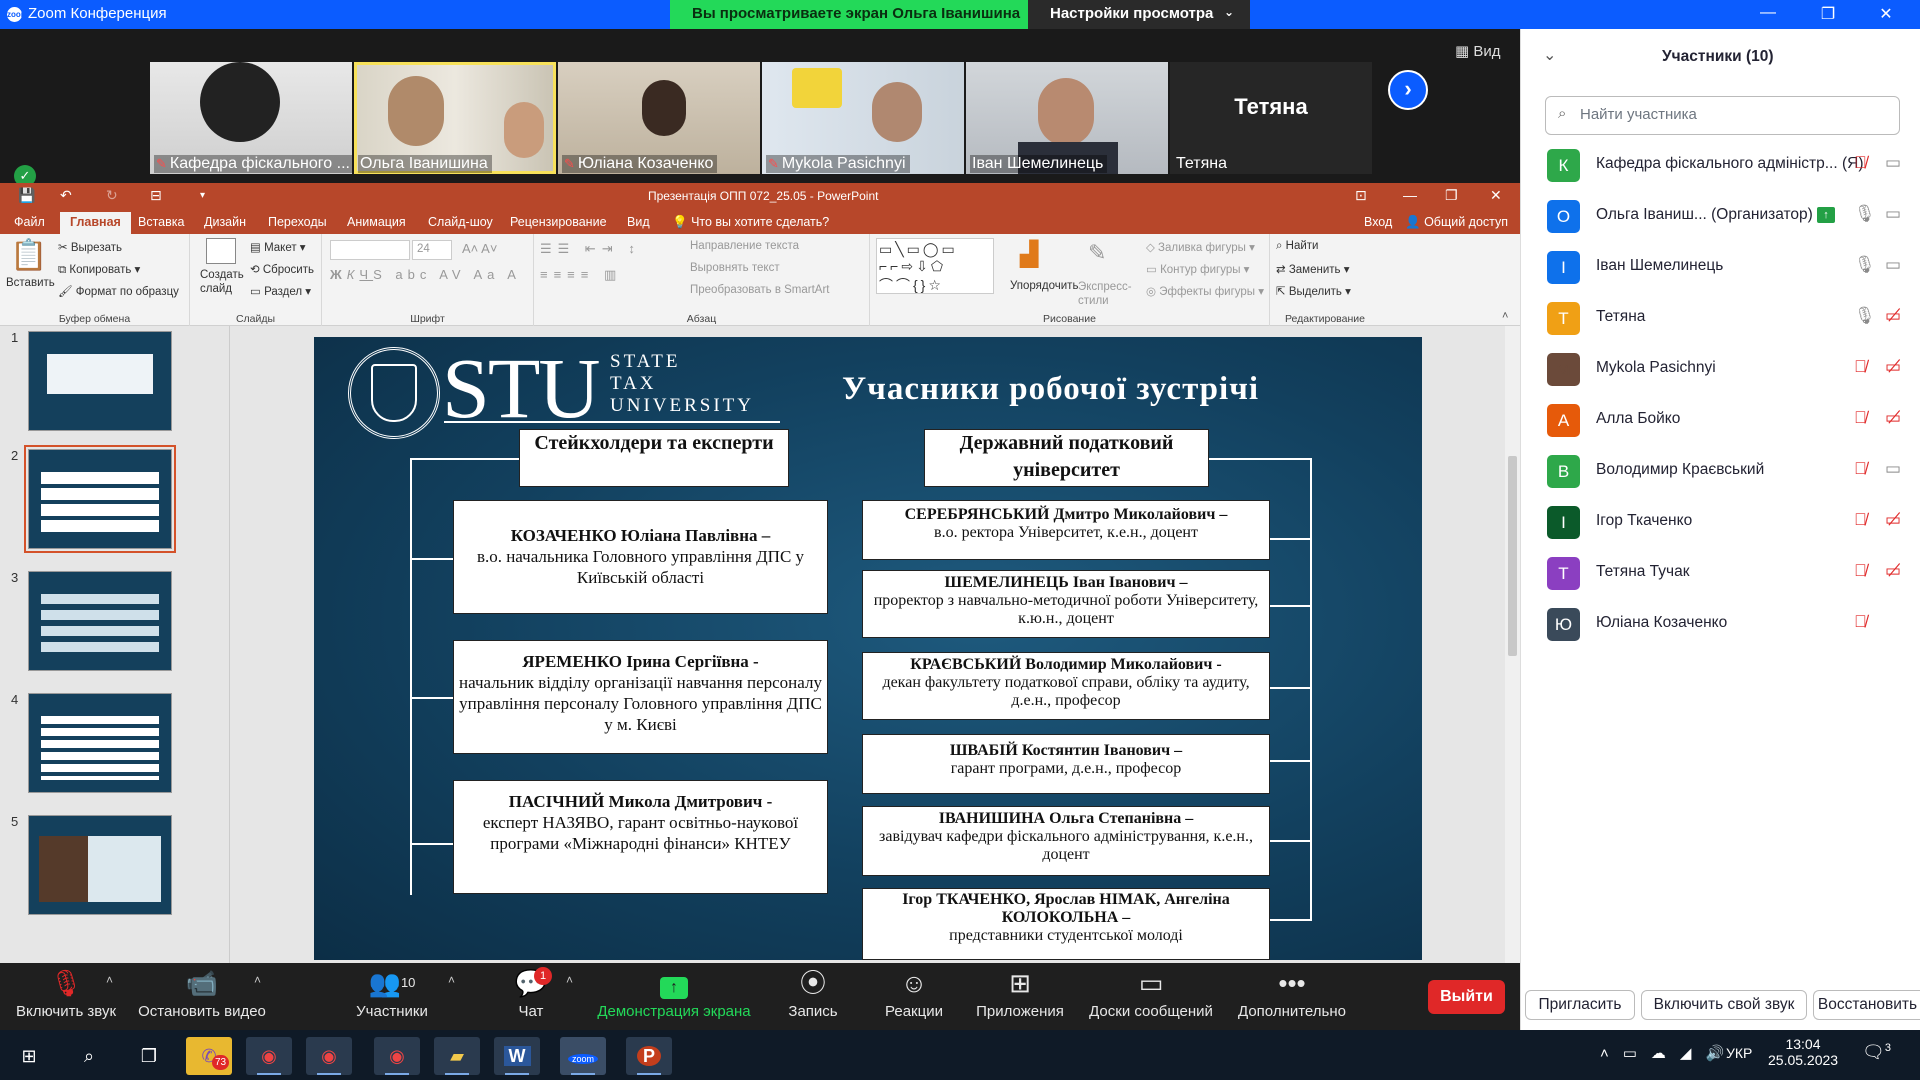 The height and width of the screenshot is (1080, 1920). I want to click on sign-in-link: Вход, so click(1378, 222).